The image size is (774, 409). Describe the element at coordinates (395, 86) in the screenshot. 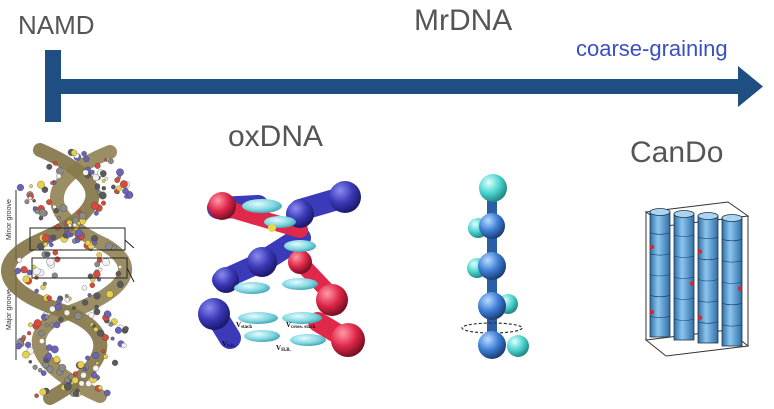

I see `arrow-shaft` at that location.